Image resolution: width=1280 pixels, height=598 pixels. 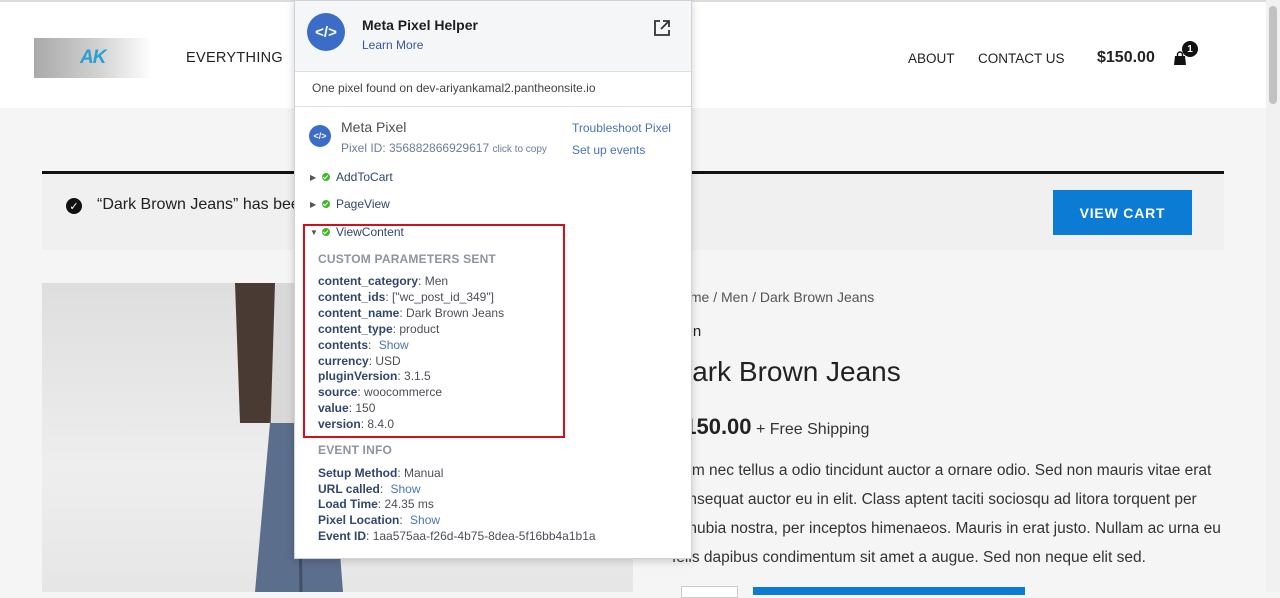 I want to click on param-key: contents, so click(x=343, y=345).